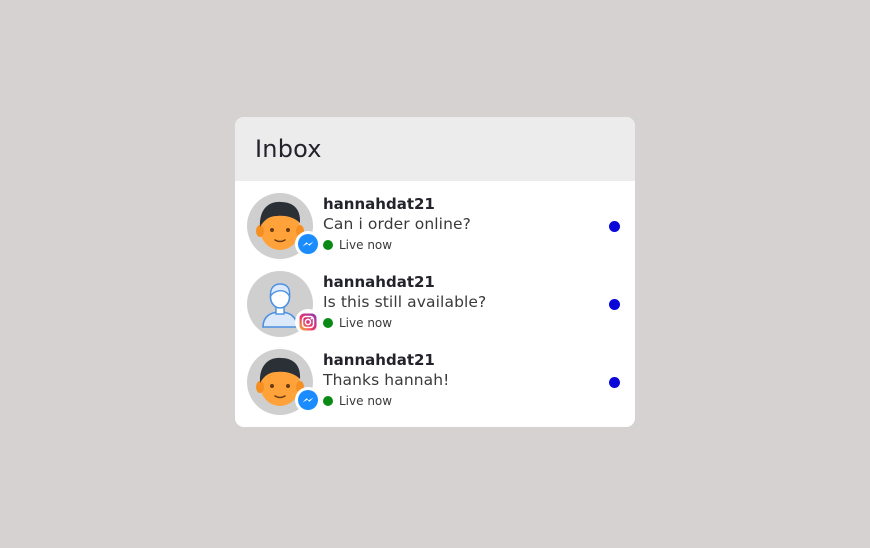 This screenshot has height=548, width=870. I want to click on inbox-title: Inbox, so click(288, 149).